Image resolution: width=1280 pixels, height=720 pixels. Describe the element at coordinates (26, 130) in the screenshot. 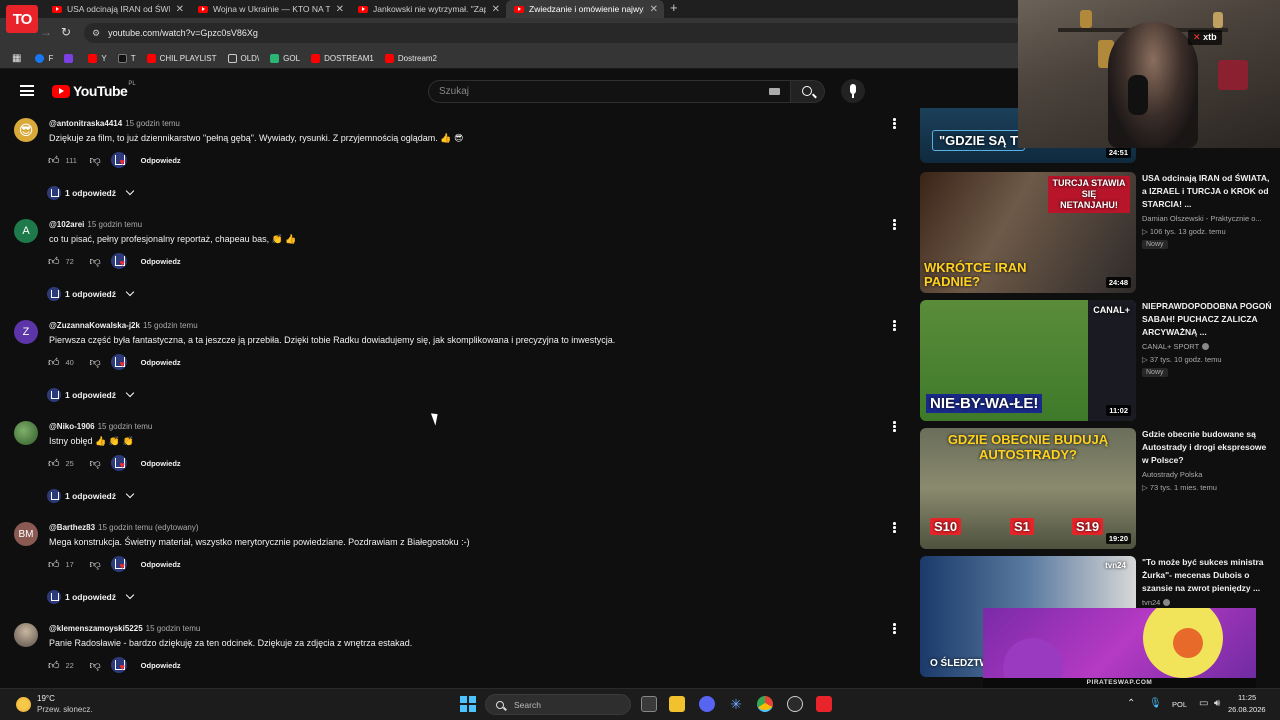

I see `avatar: 😎` at that location.